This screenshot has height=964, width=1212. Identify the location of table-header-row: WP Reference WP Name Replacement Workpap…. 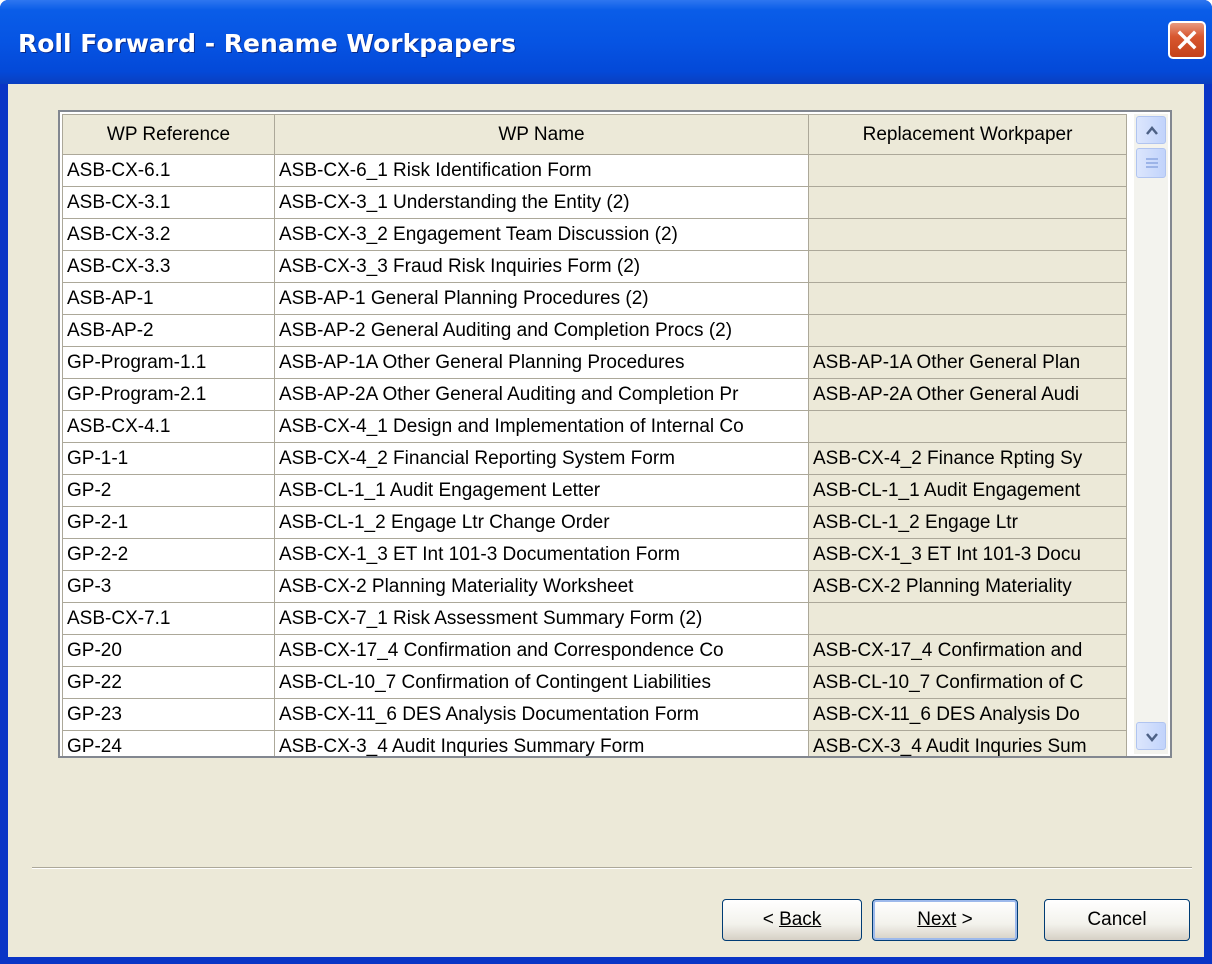
(594, 134).